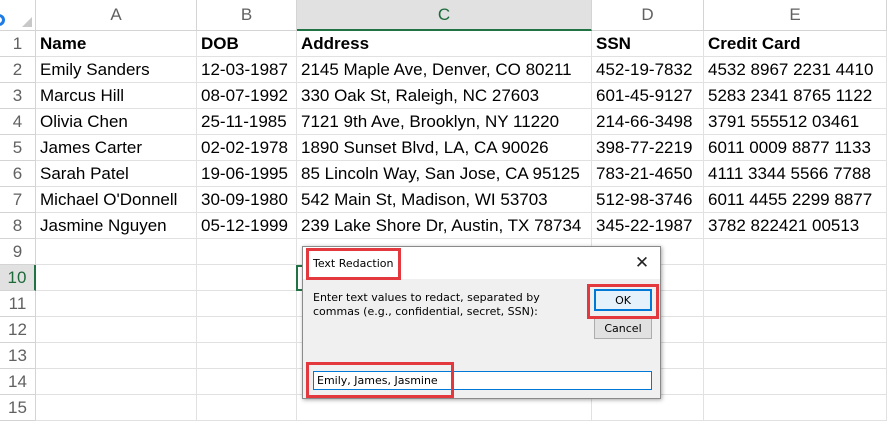  Describe the element at coordinates (247, 278) in the screenshot. I see `cell-b10` at that location.